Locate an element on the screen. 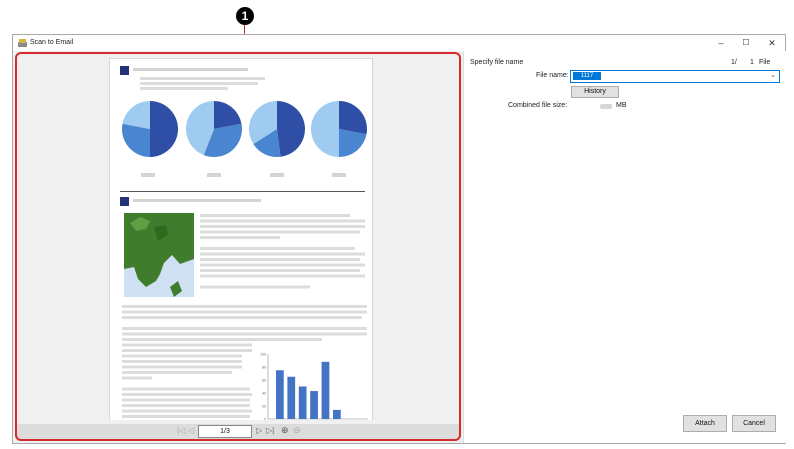 Image resolution: width=794 pixels, height=449 pixels. maximize-button: ☐ is located at coordinates (746, 43).